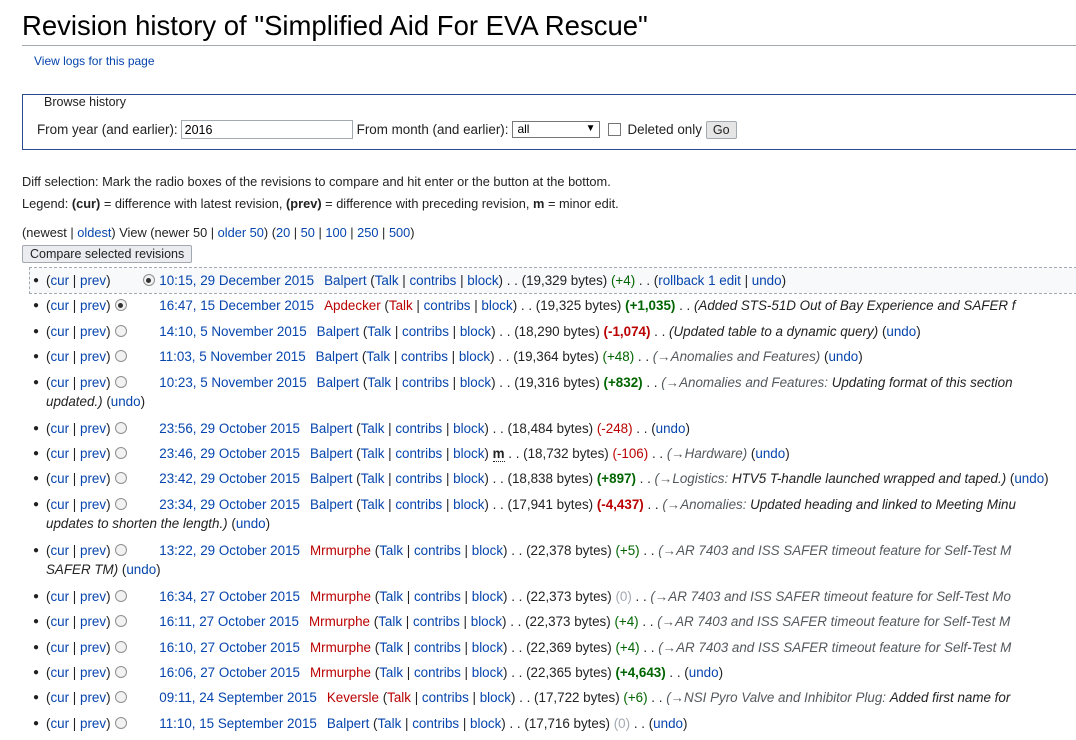 This screenshot has height=740, width=1076. I want to click on revision-date-link: 13:22, 29 October 2015, so click(229, 550).